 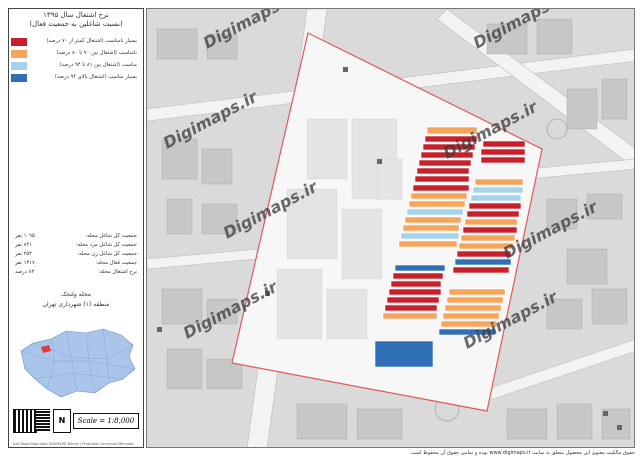 I want to click on qr-code-icon, so click(x=25, y=421).